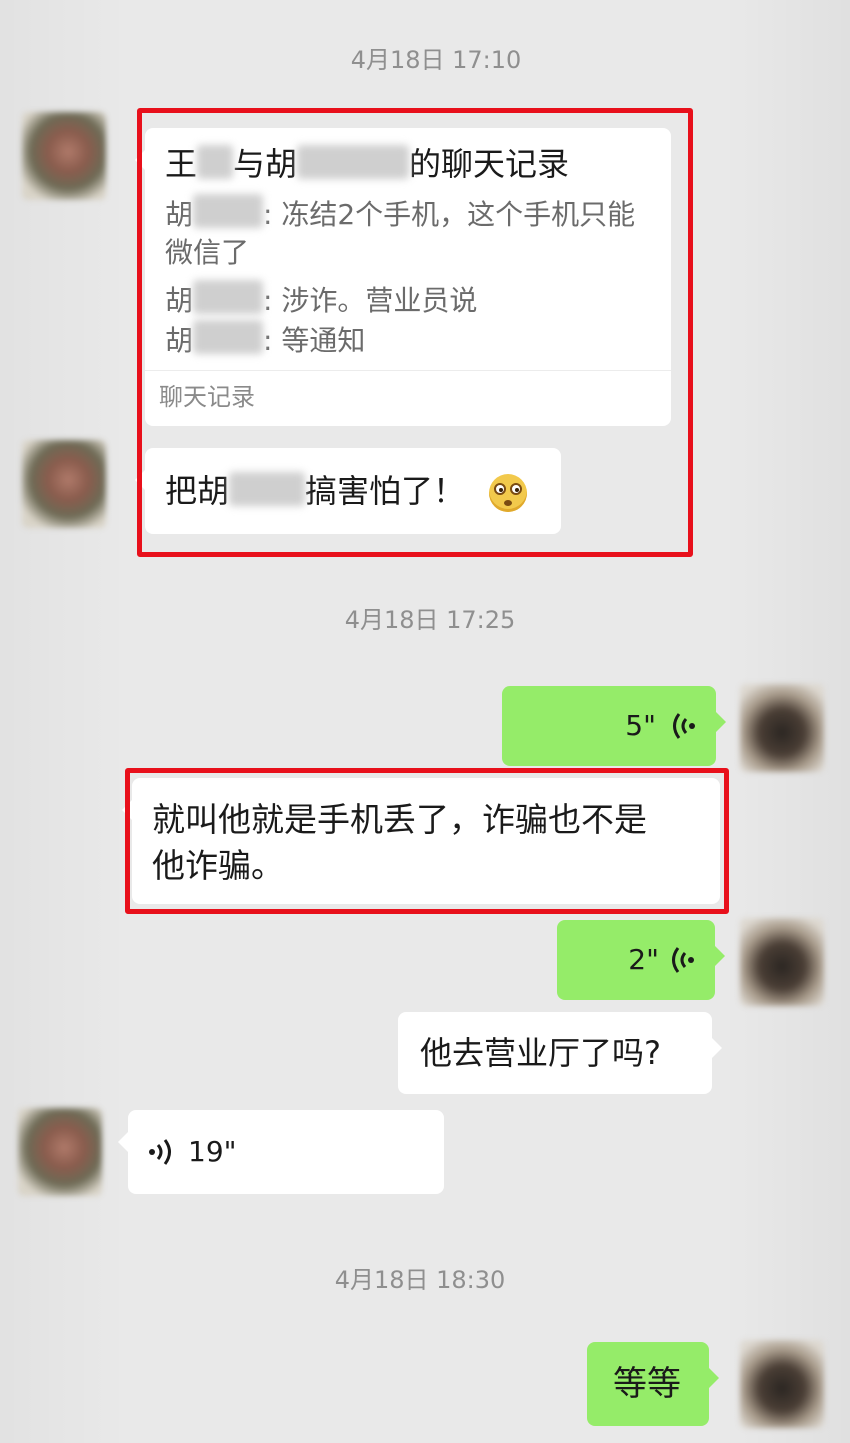 Image resolution: width=850 pixels, height=1443 pixels. I want to click on chat-record-title-text: 的聊天记录, so click(489, 164).